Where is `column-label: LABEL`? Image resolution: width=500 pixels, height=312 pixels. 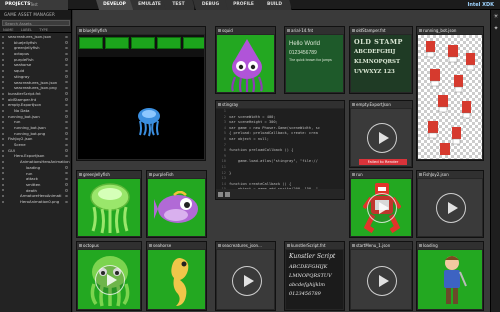 column-label: LABEL is located at coordinates (26, 30).